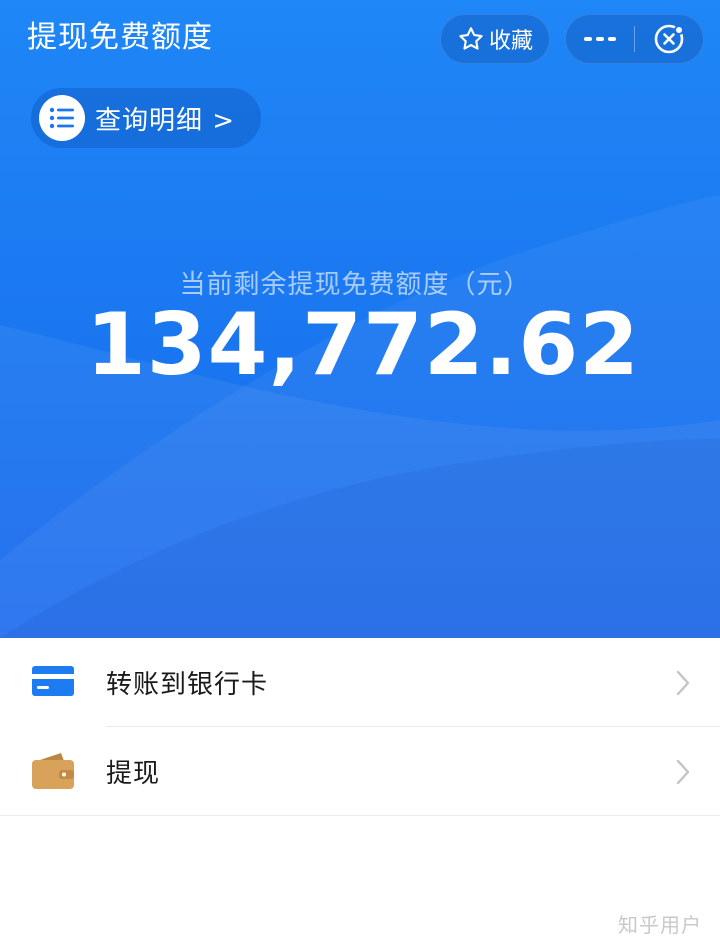 This screenshot has height=950, width=720. Describe the element at coordinates (53, 771) in the screenshot. I see `wallet-icon` at that location.